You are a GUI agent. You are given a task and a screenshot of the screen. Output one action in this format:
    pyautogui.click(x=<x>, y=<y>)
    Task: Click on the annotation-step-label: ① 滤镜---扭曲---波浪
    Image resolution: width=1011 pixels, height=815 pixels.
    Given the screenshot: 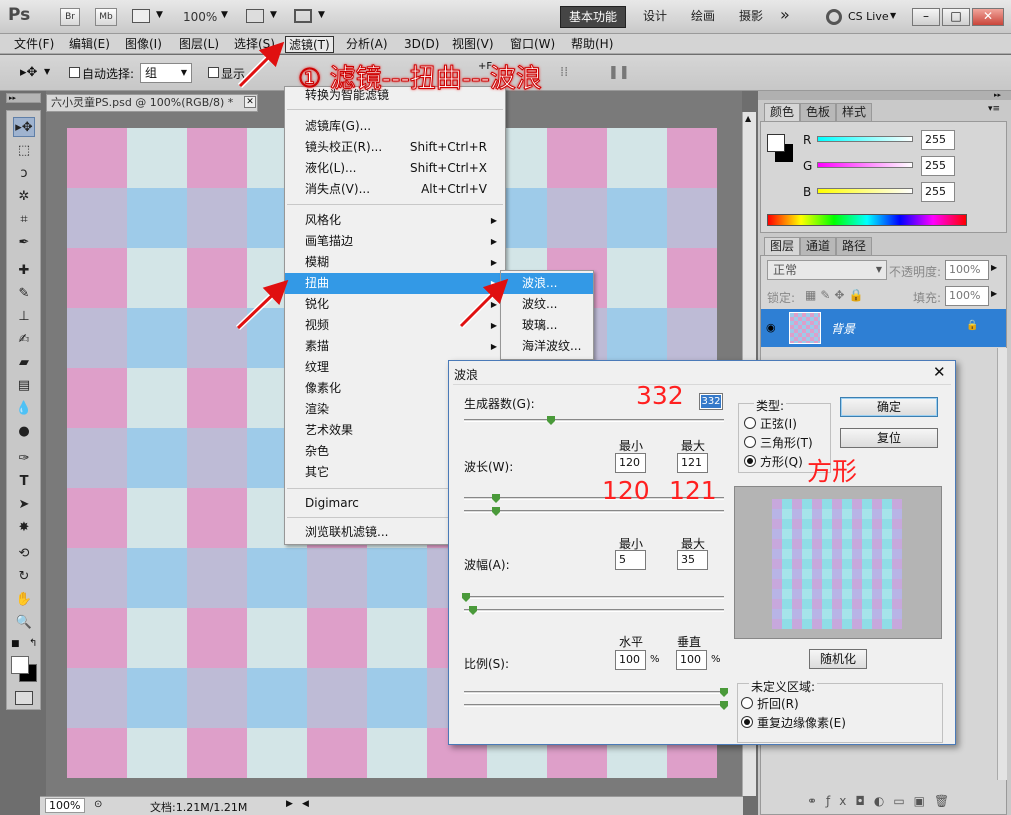 What is the action you would take?
    pyautogui.click(x=420, y=79)
    